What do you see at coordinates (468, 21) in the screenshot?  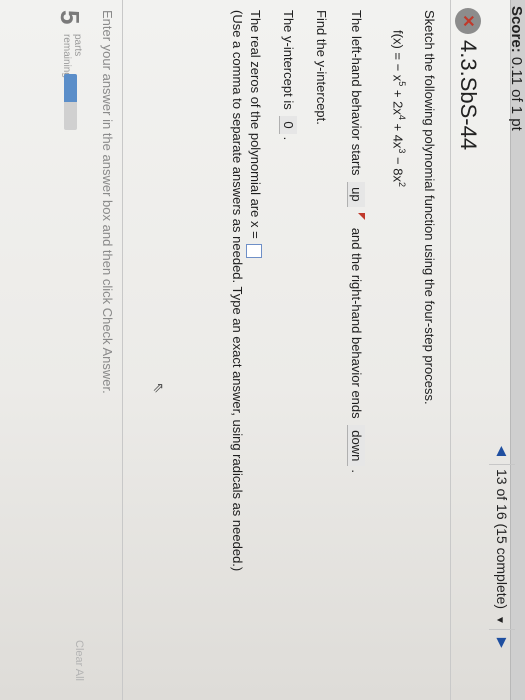 I see `x-mark-icon: ✕` at bounding box center [468, 21].